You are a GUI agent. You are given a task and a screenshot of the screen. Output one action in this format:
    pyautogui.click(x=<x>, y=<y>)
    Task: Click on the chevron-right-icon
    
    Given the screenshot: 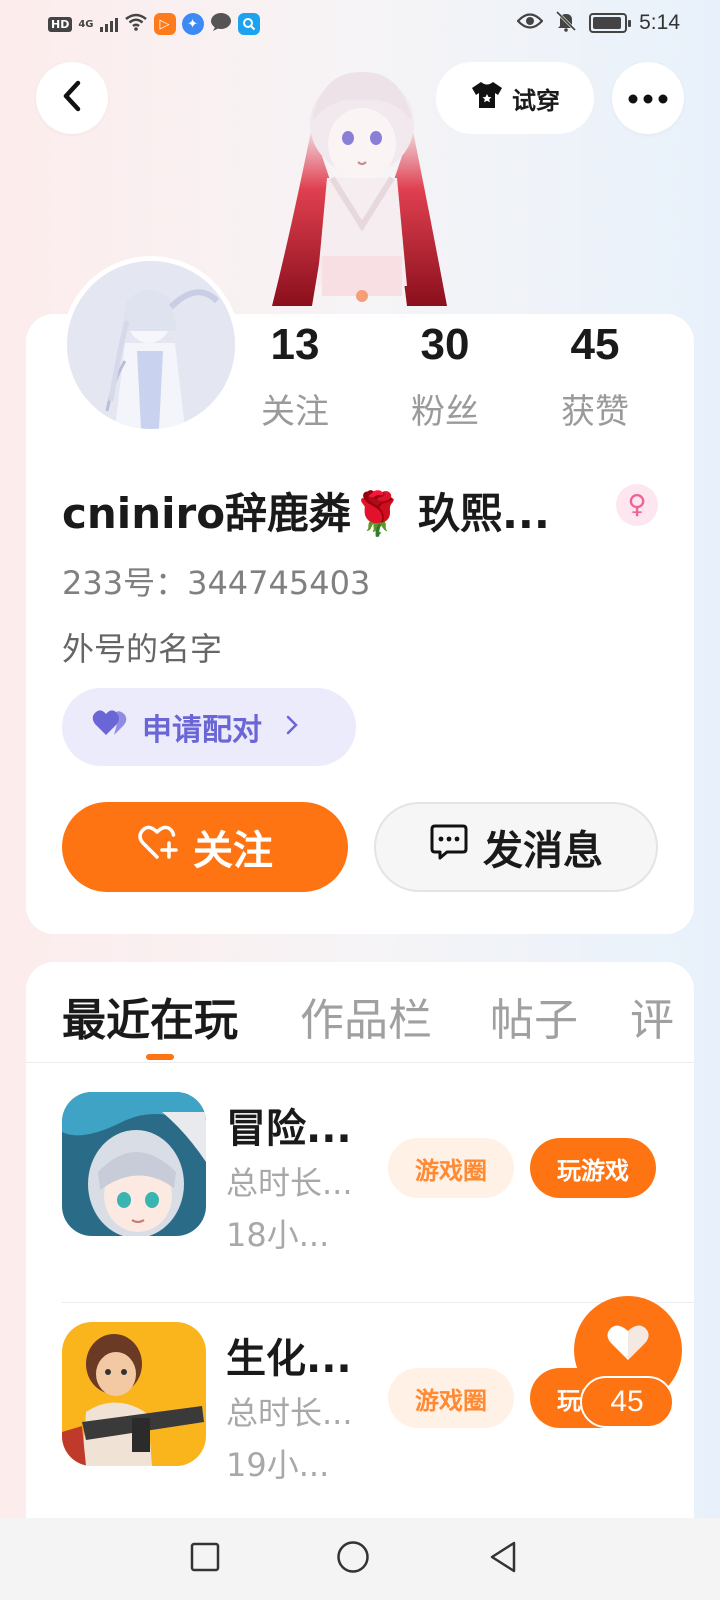 What is the action you would take?
    pyautogui.click(x=292, y=727)
    